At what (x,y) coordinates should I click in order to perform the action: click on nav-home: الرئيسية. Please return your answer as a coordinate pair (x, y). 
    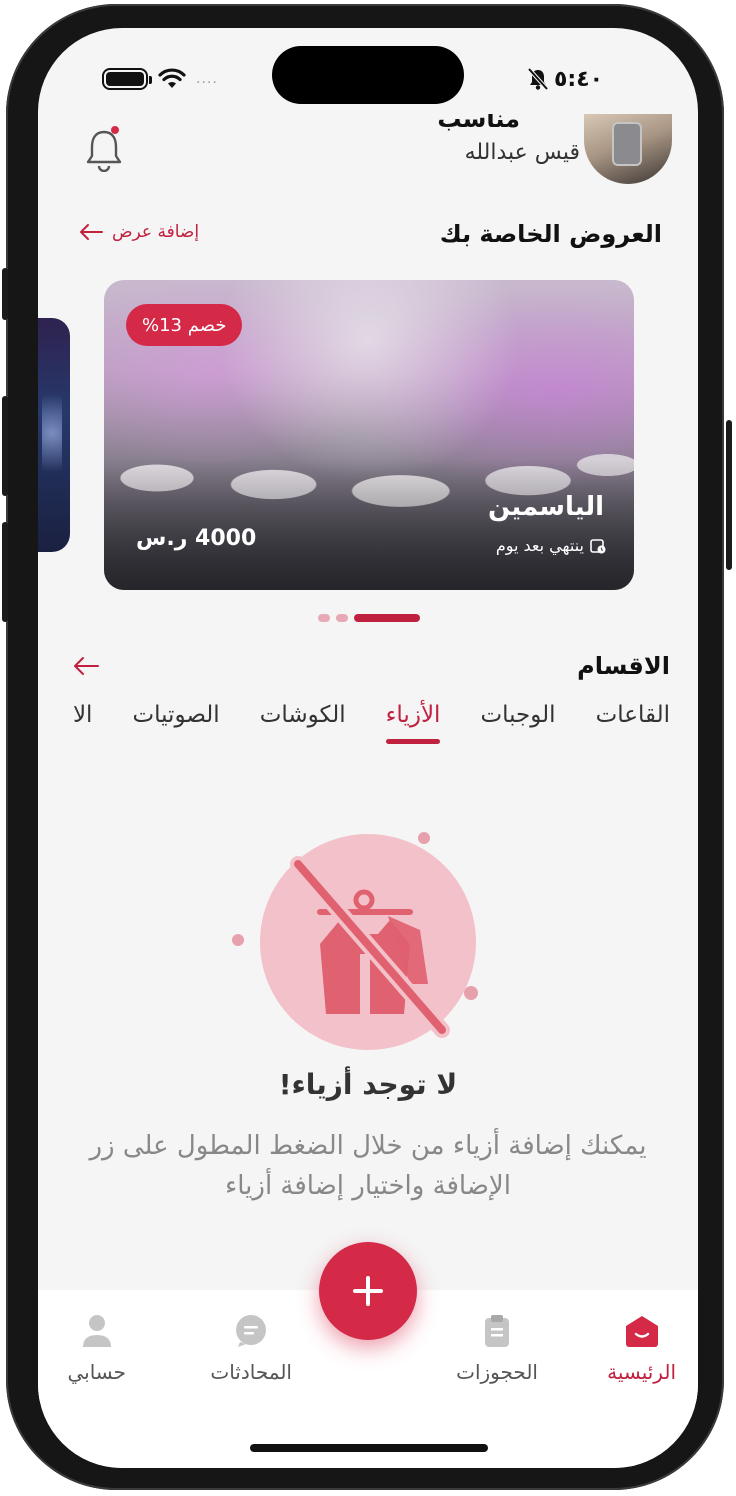
    Looking at the image, I should click on (641, 1349).